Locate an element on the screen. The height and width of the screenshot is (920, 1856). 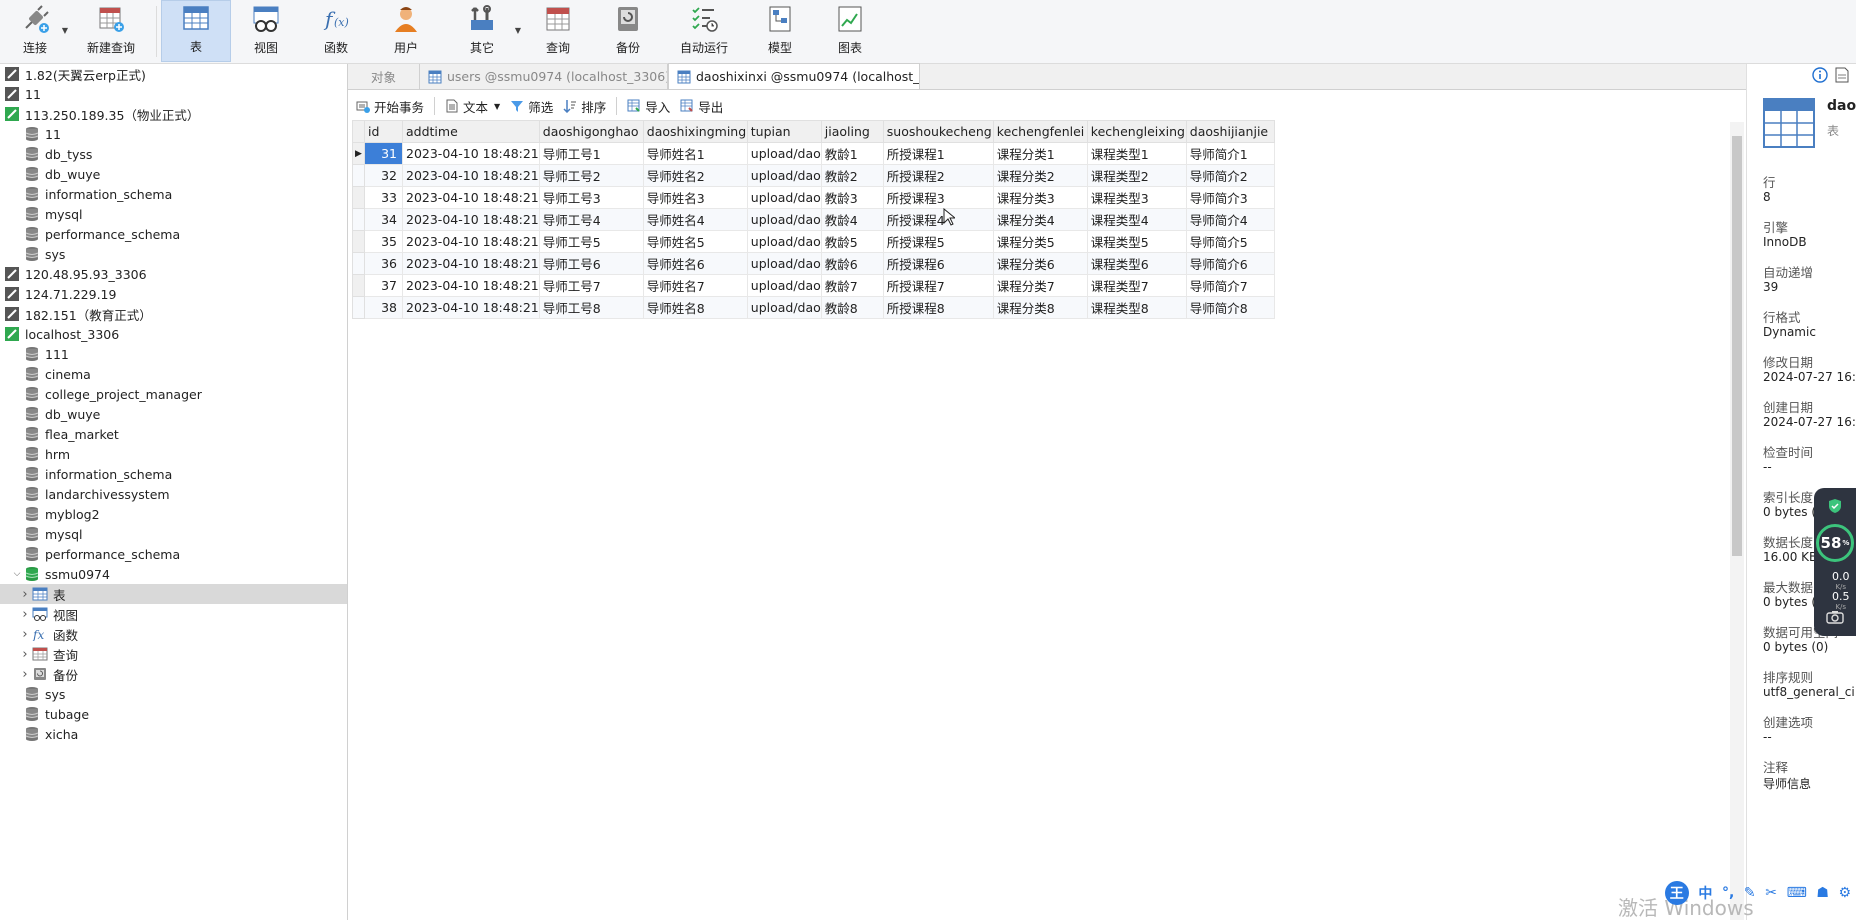
table-cell: 教龄8 is located at coordinates (852, 307).